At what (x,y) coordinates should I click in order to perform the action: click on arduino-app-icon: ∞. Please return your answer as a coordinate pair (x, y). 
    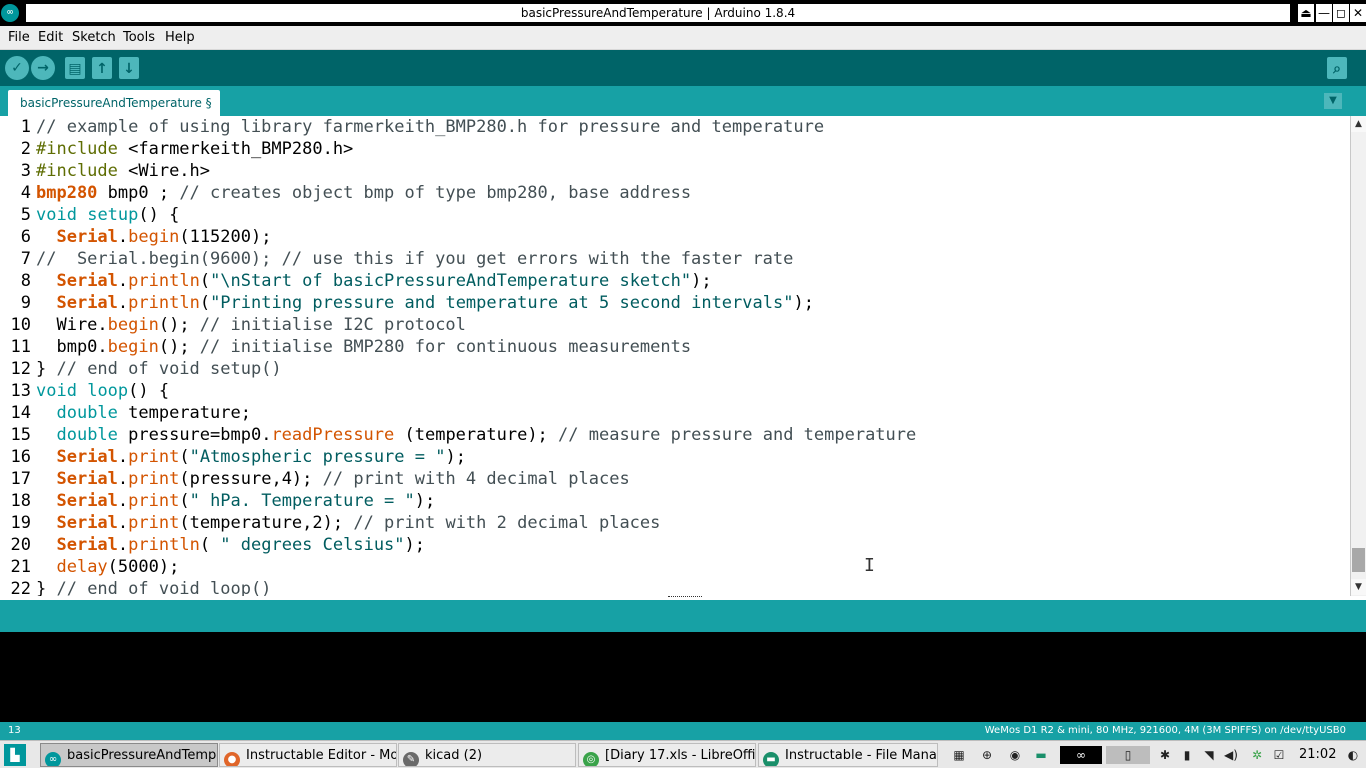
    Looking at the image, I should click on (10, 13).